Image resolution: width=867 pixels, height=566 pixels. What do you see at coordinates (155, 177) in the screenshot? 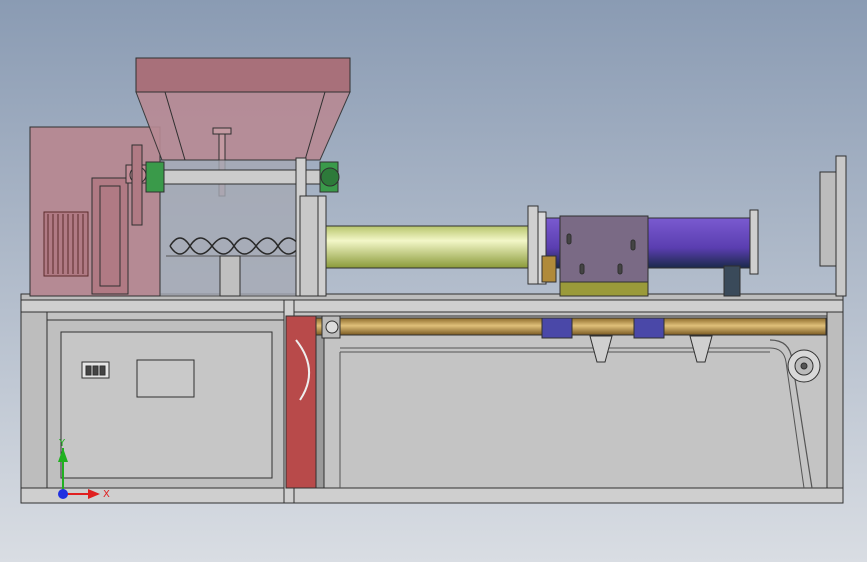
I see `screw-bearing-left` at bounding box center [155, 177].